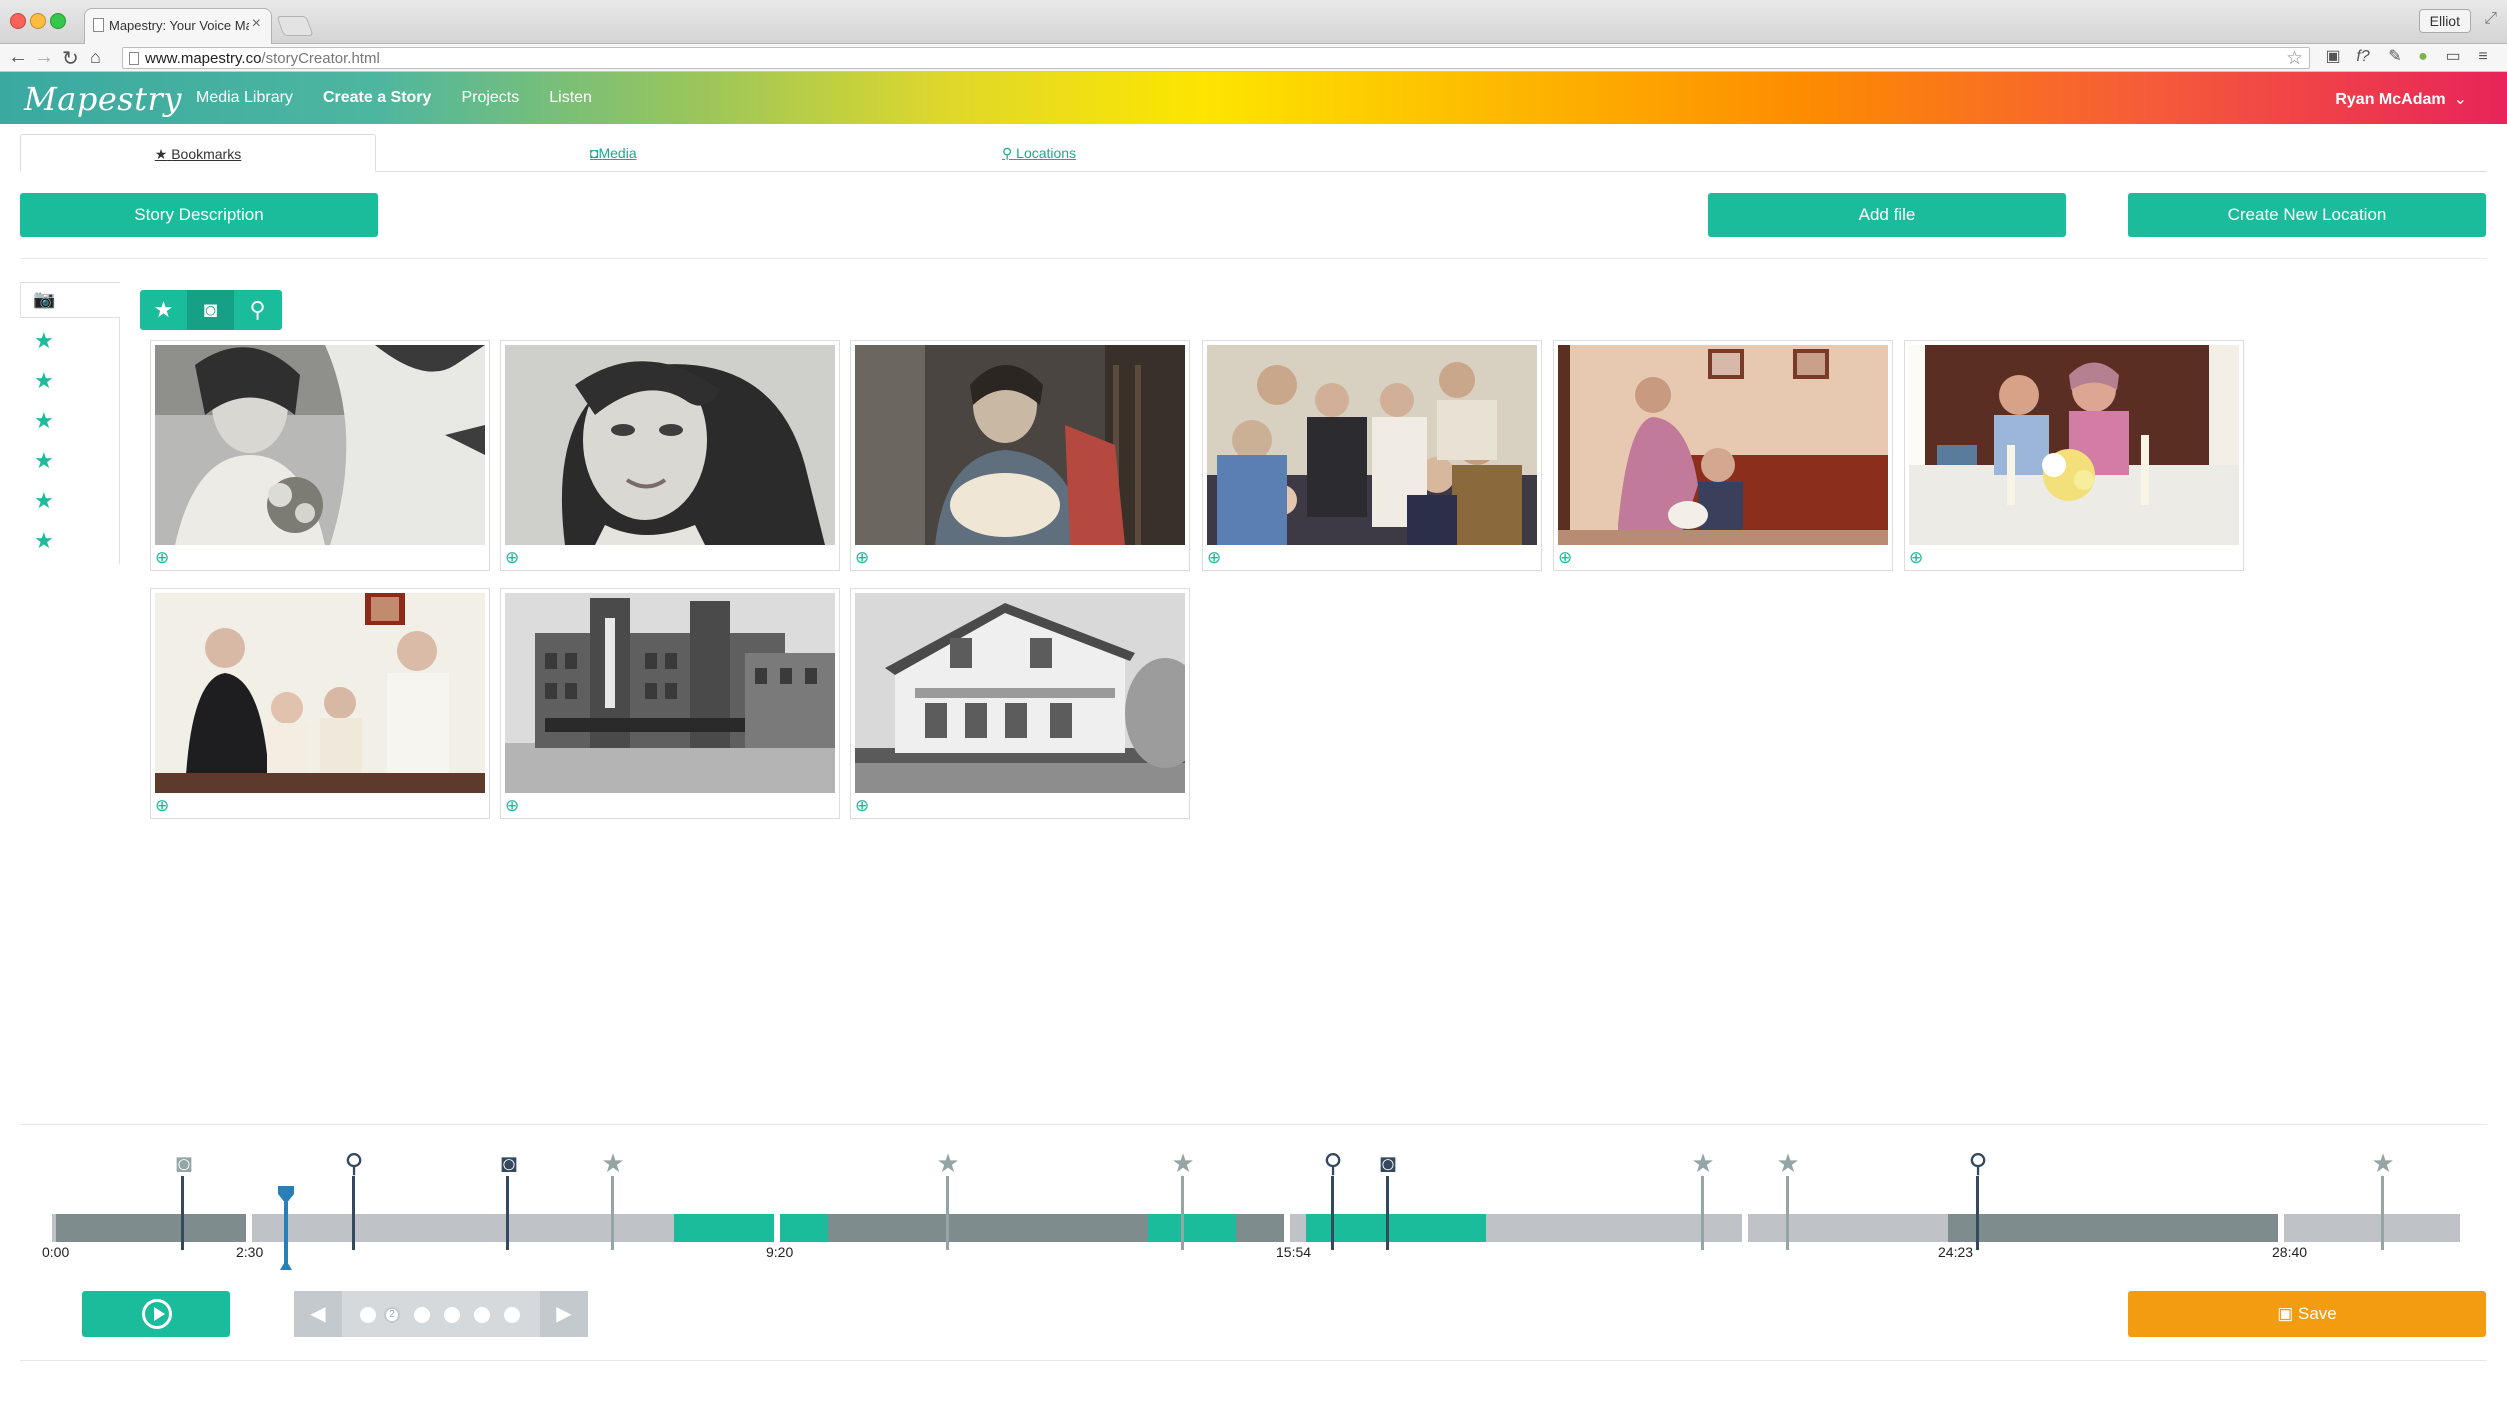 Image resolution: width=2507 pixels, height=1419 pixels. I want to click on filter-star-button: ★, so click(163, 310).